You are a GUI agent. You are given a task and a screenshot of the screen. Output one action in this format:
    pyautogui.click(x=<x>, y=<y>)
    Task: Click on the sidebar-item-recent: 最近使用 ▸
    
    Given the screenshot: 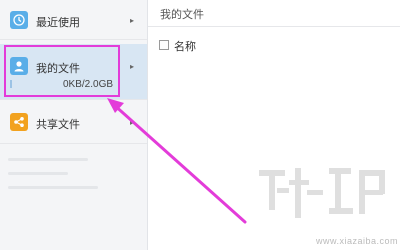 What is the action you would take?
    pyautogui.click(x=73, y=20)
    